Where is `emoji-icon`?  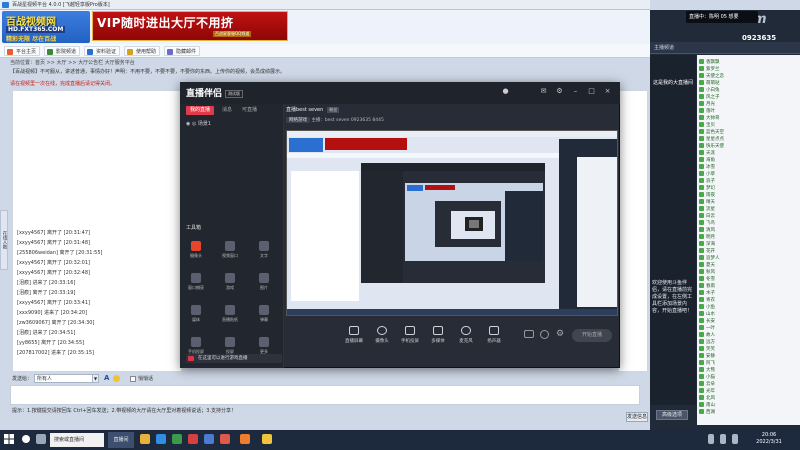
emoji-icon is located at coordinates (116, 378).